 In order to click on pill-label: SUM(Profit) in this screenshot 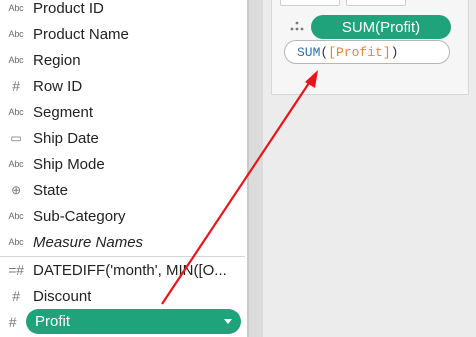, I will do `click(381, 27)`.